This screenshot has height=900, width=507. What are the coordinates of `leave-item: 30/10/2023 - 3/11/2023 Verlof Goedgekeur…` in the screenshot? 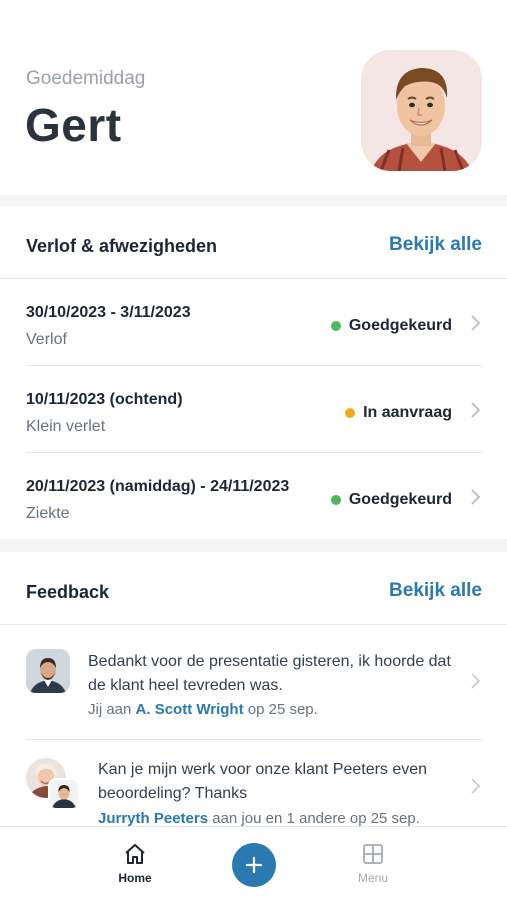 It's located at (254, 322).